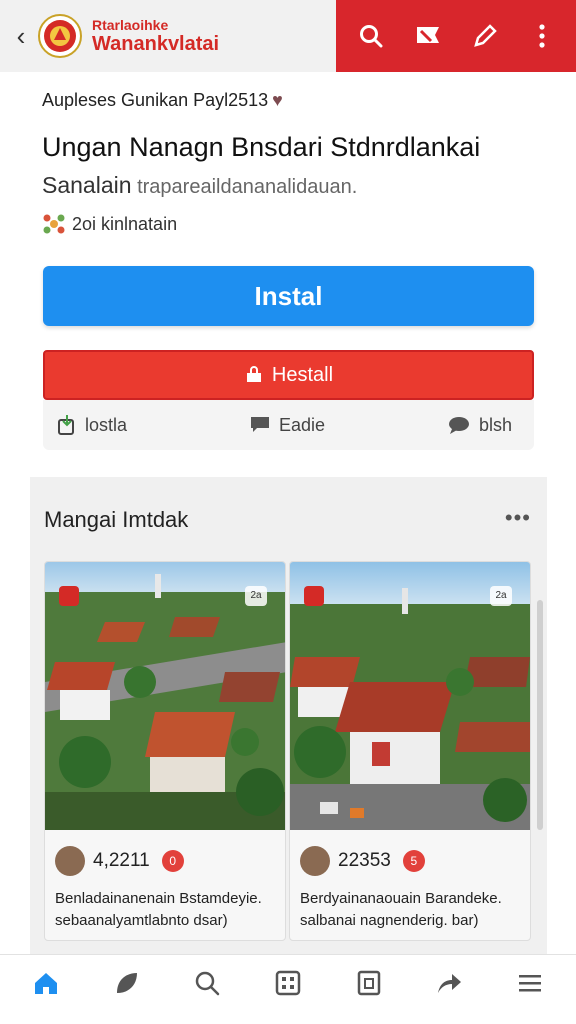  I want to click on rating-text: 2oi kinlnatain, so click(125, 223).